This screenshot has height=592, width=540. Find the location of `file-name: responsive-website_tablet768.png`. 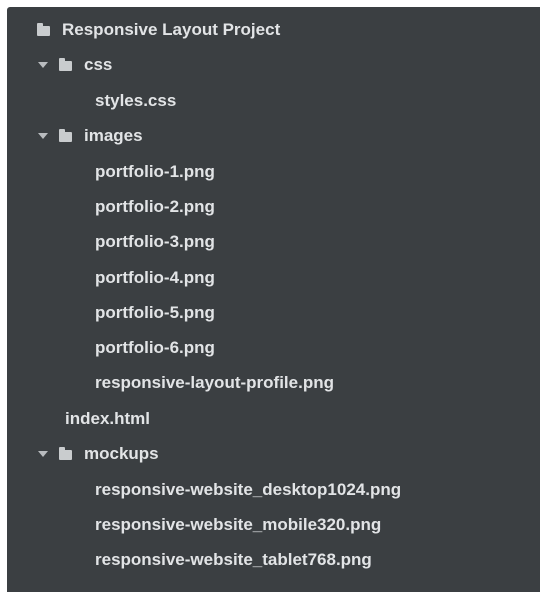

file-name: responsive-website_tablet768.png is located at coordinates (233, 559).